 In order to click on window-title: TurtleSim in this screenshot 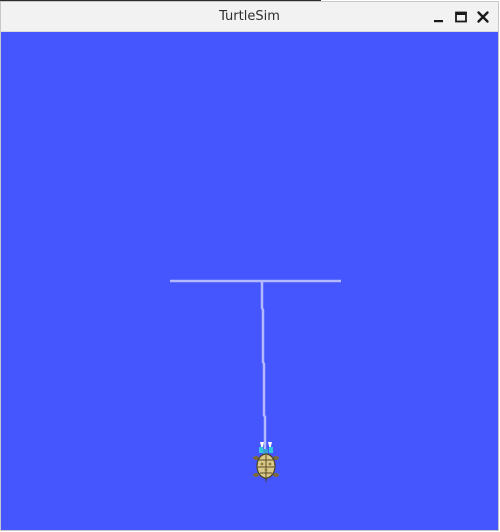, I will do `click(249, 16)`.